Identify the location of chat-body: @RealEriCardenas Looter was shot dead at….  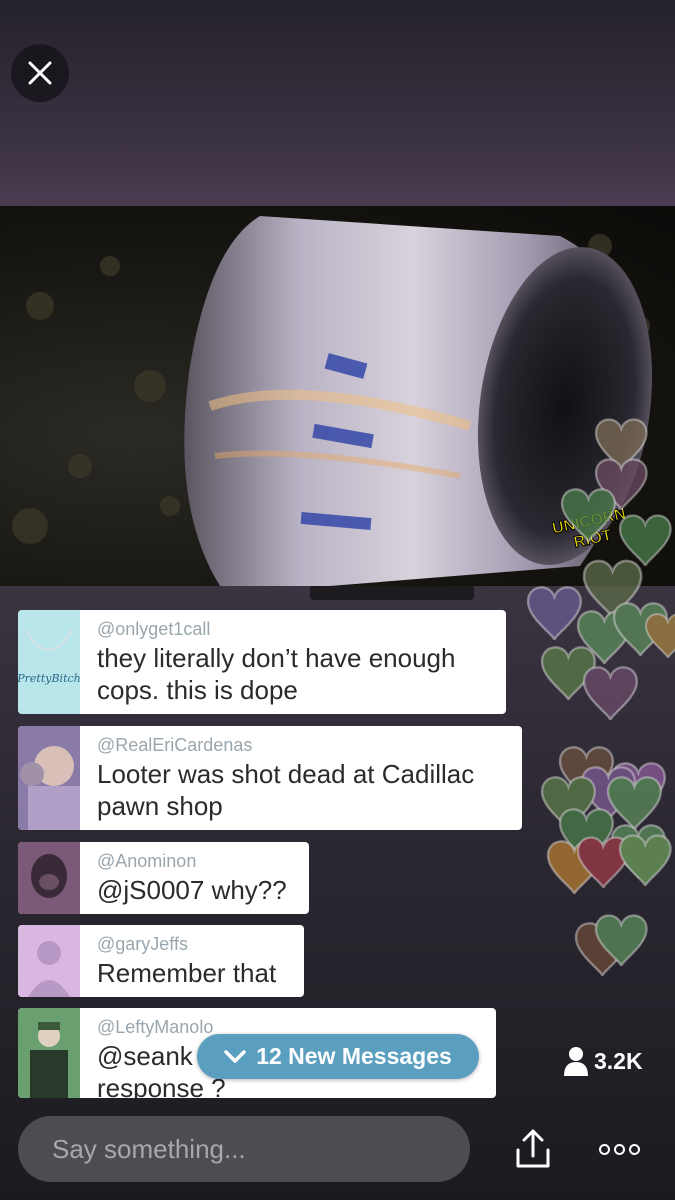
(301, 778).